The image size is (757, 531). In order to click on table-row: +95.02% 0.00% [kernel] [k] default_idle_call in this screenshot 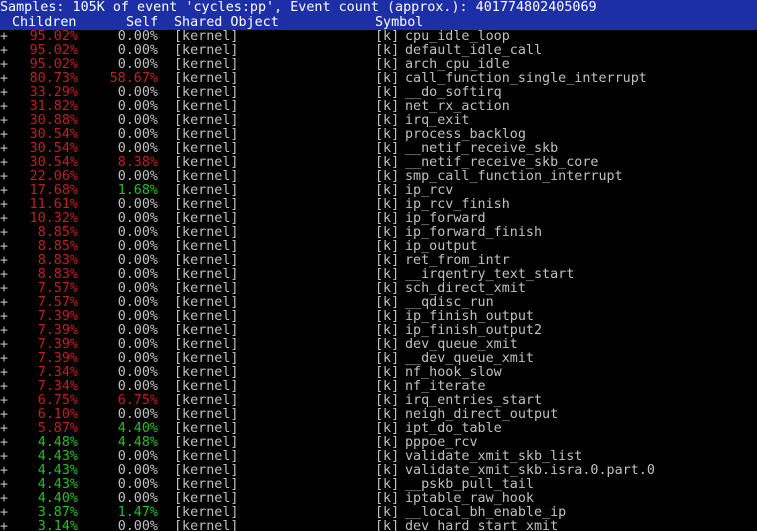, I will do `click(378, 51)`.